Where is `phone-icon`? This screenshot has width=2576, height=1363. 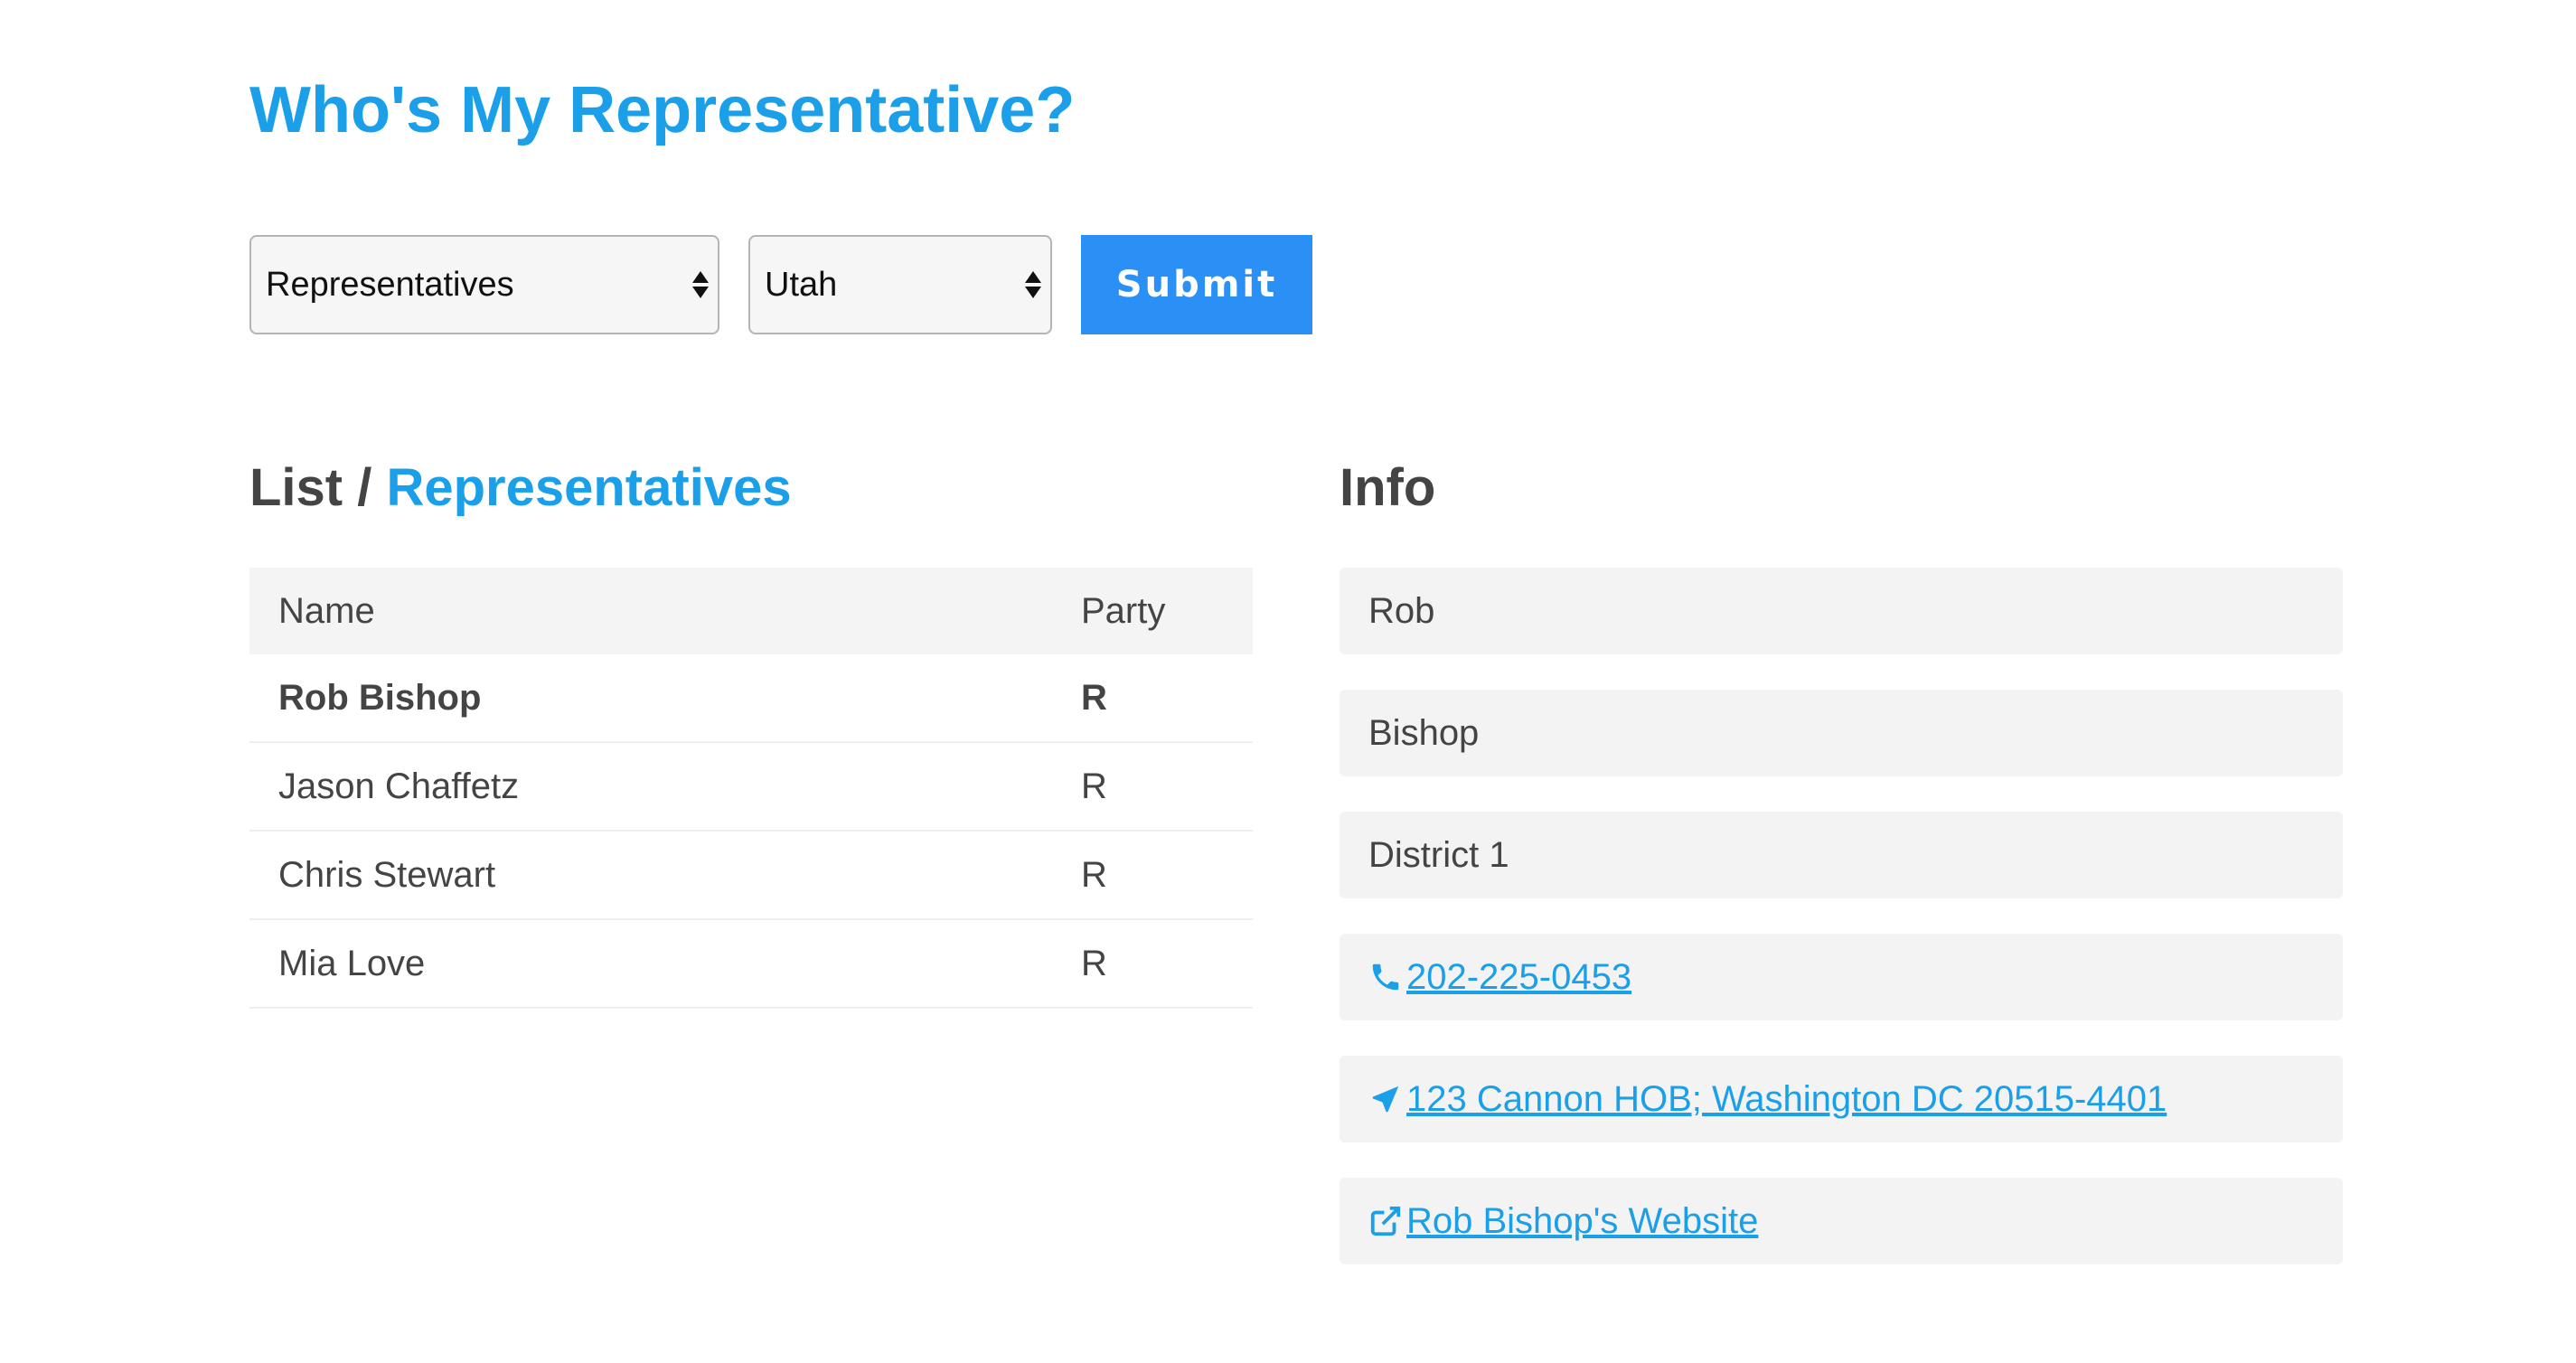
phone-icon is located at coordinates (1385, 978).